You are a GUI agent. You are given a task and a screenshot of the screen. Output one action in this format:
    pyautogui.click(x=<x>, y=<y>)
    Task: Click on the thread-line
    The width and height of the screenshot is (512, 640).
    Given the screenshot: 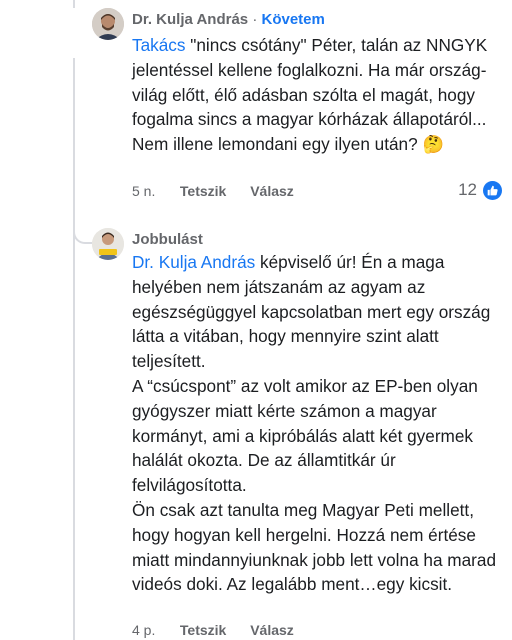 What is the action you would take?
    pyautogui.click(x=74, y=349)
    